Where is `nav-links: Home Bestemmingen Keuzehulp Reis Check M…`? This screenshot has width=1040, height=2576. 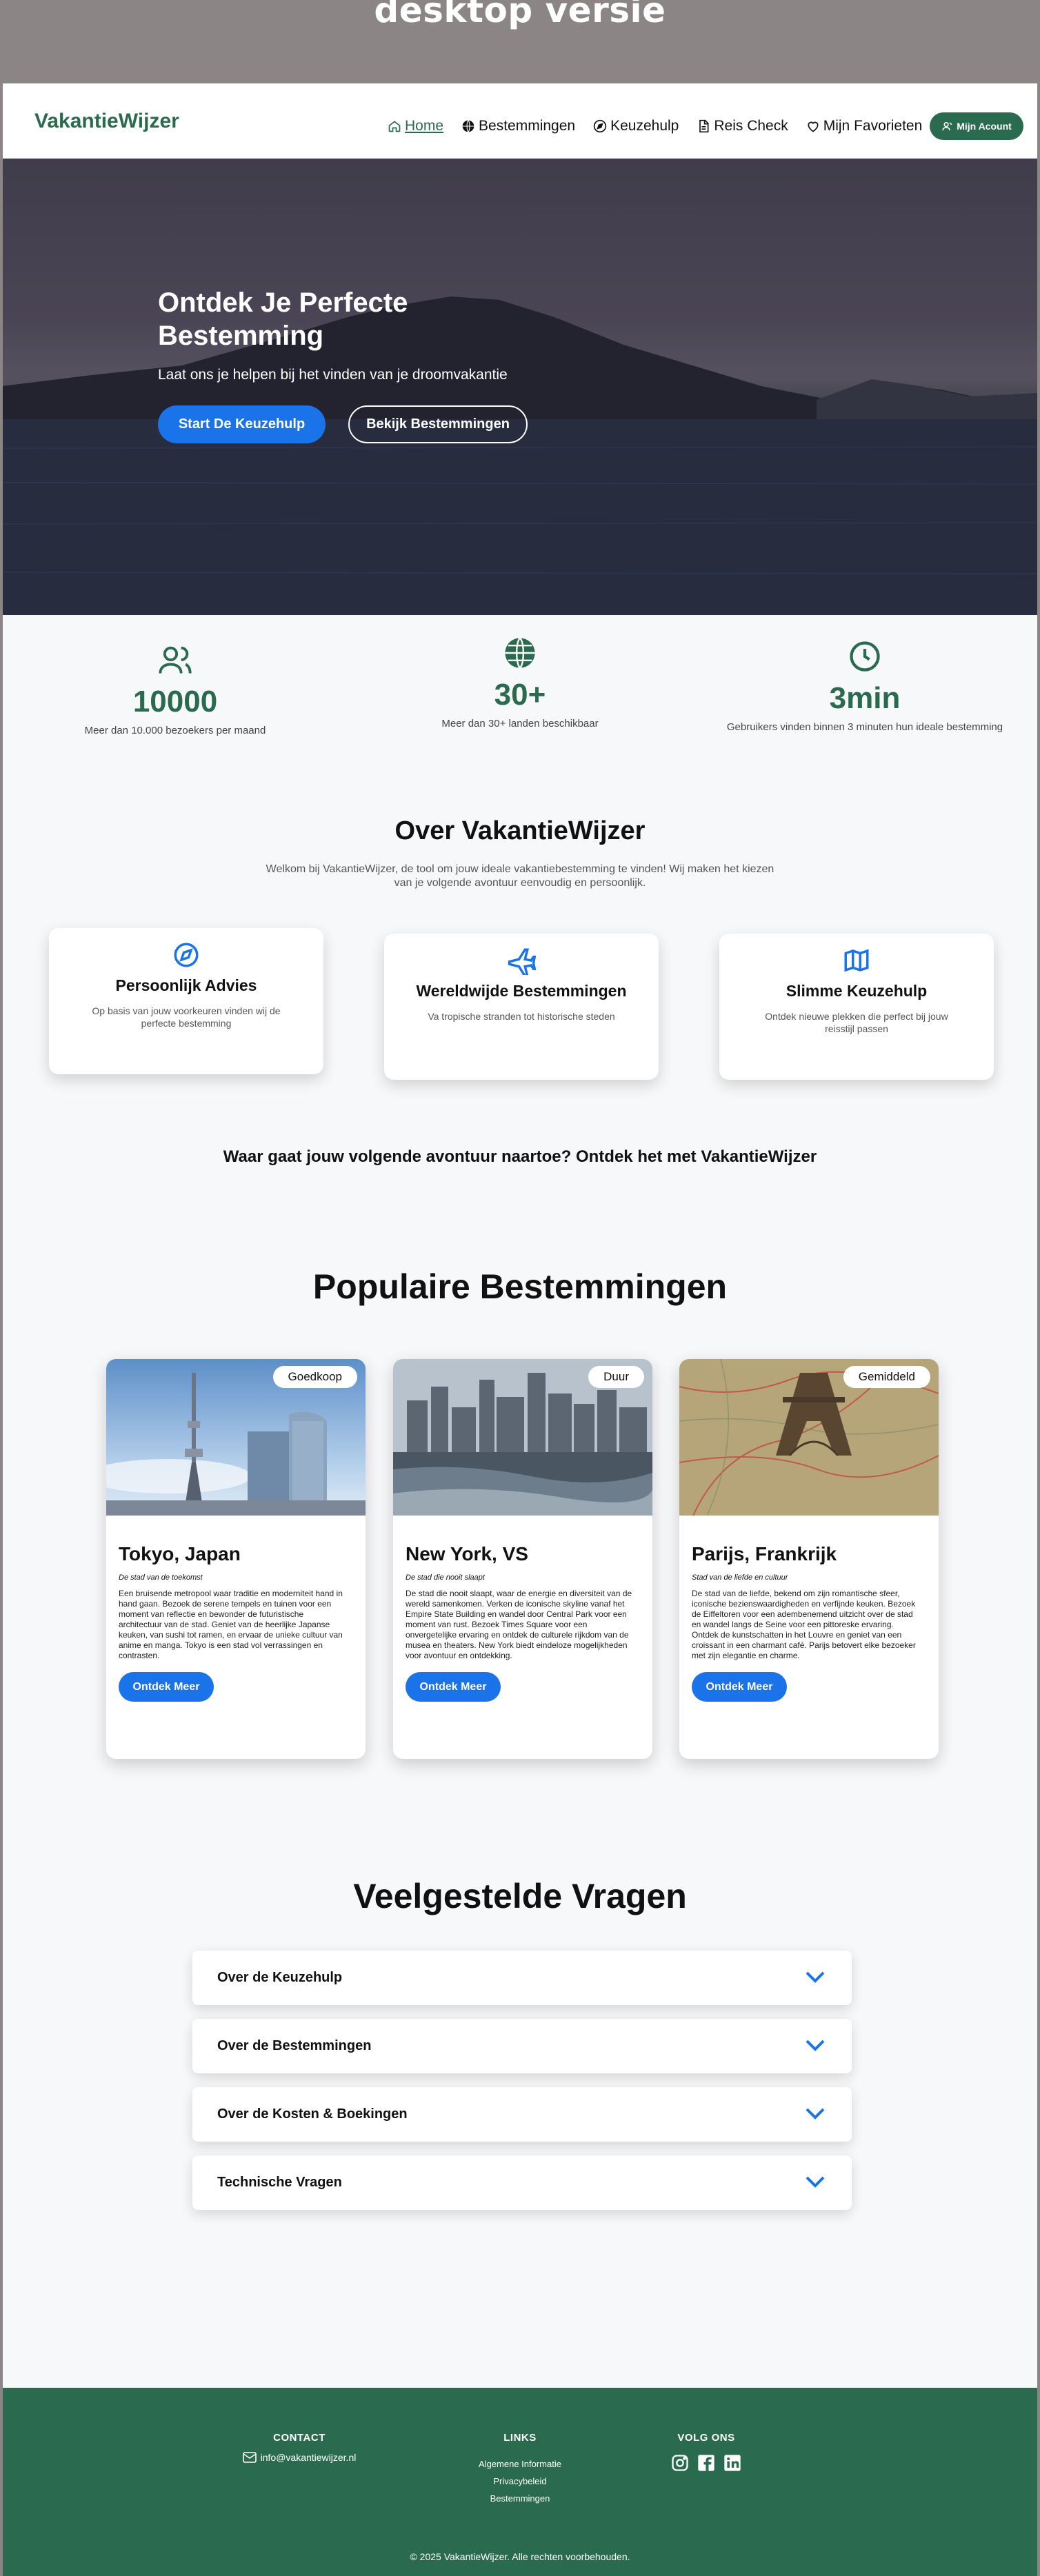 nav-links: Home Bestemmingen Keuzehulp Reis Check M… is located at coordinates (664, 126).